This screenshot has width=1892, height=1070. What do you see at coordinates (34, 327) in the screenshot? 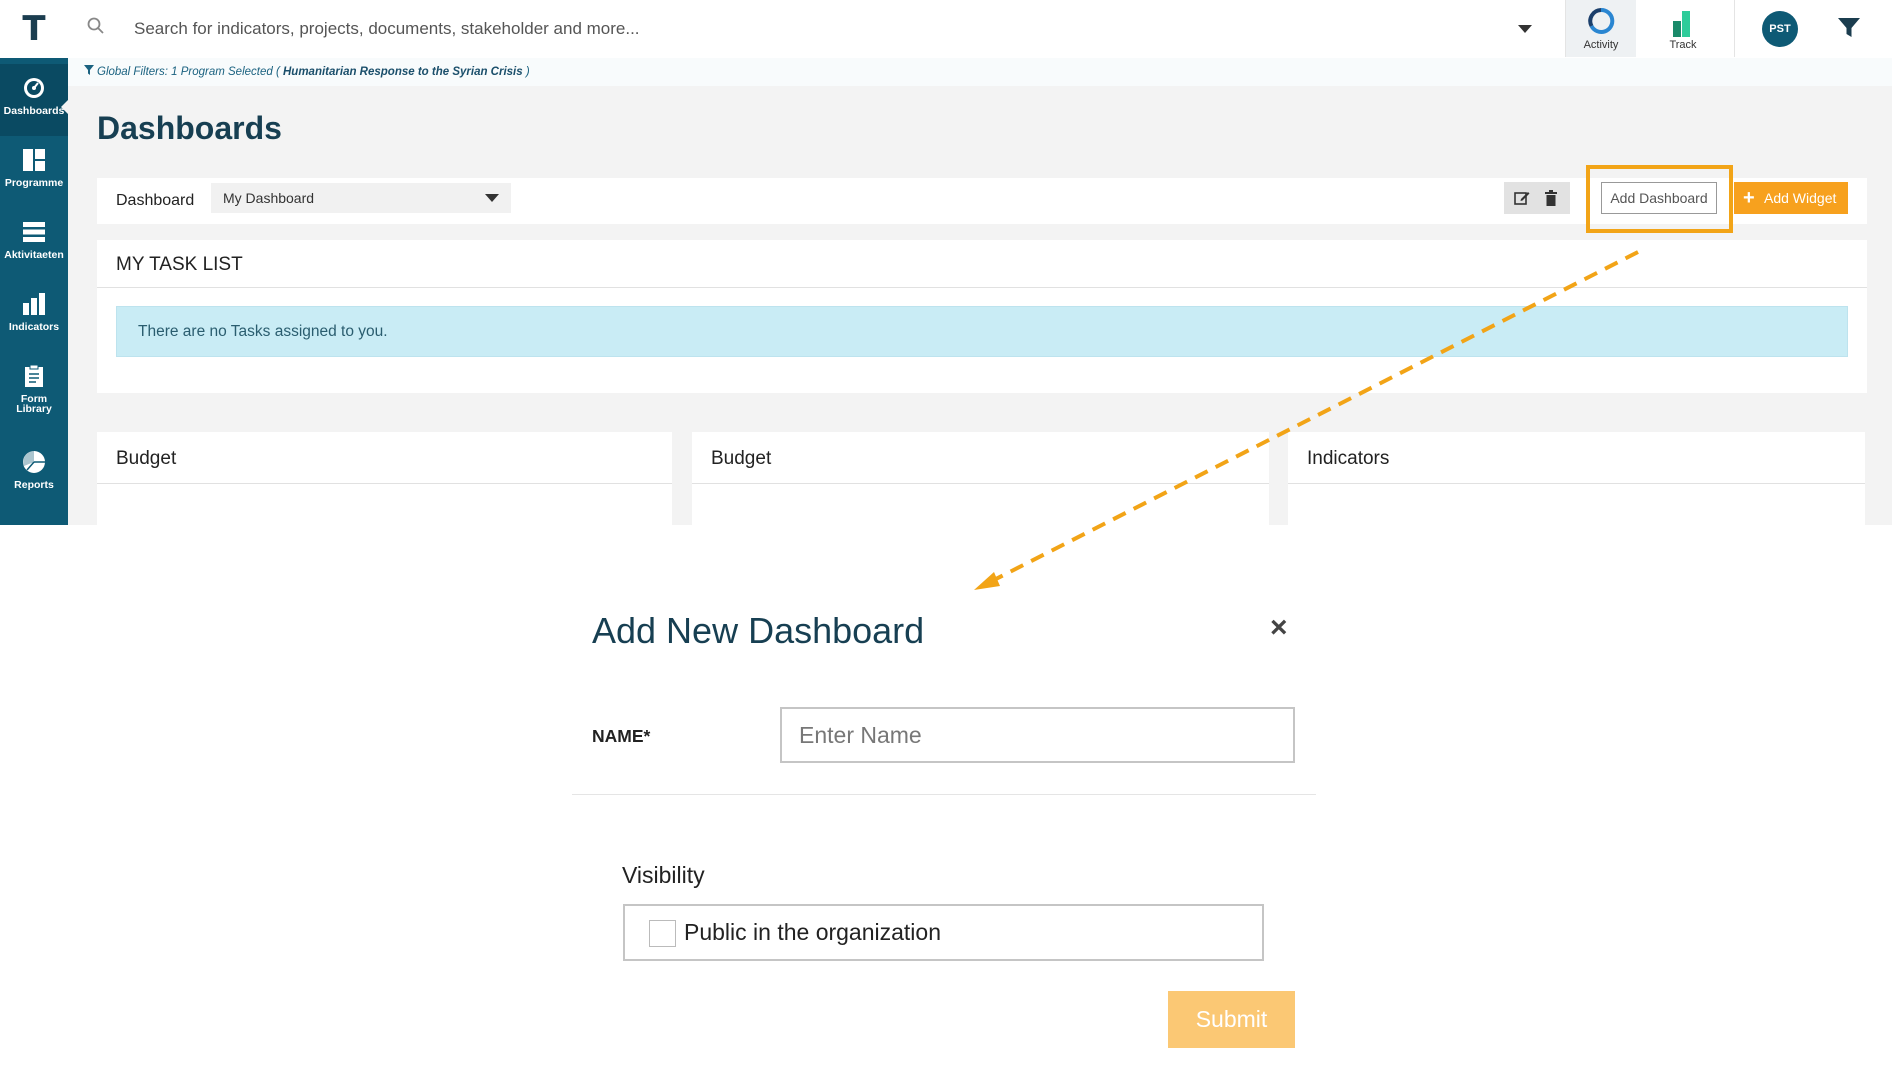
I see `sidebar-item-label: Indicators` at bounding box center [34, 327].